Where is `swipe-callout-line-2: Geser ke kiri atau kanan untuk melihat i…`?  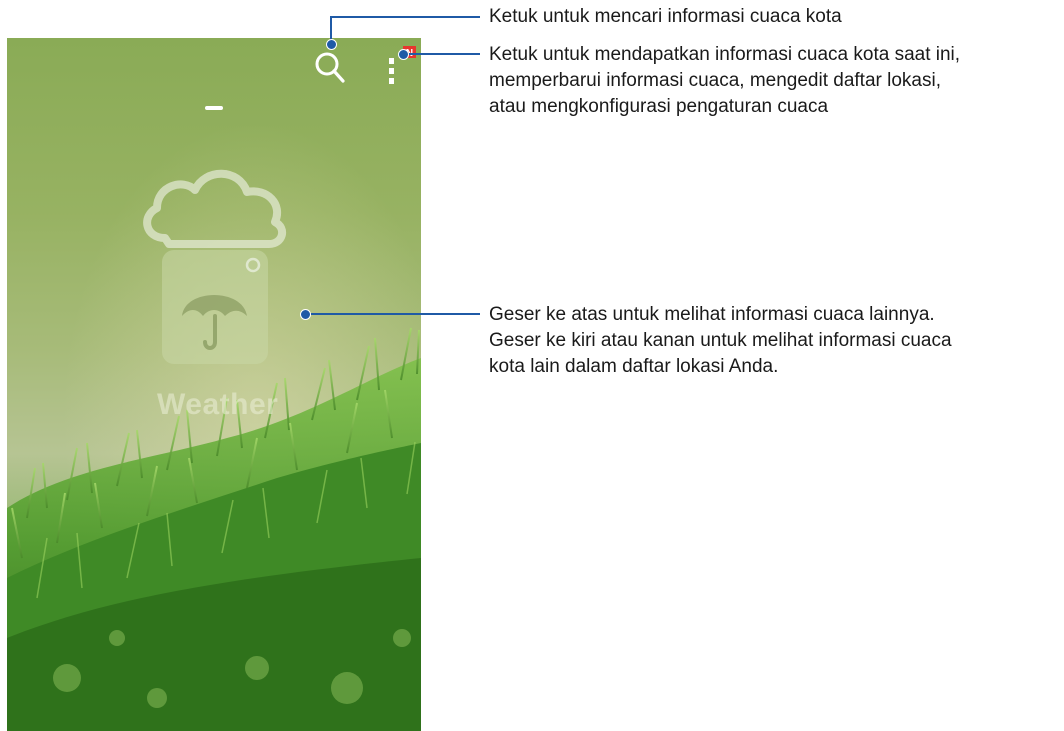 swipe-callout-line-2: Geser ke kiri atau kanan untuk melihat i… is located at coordinates (720, 340).